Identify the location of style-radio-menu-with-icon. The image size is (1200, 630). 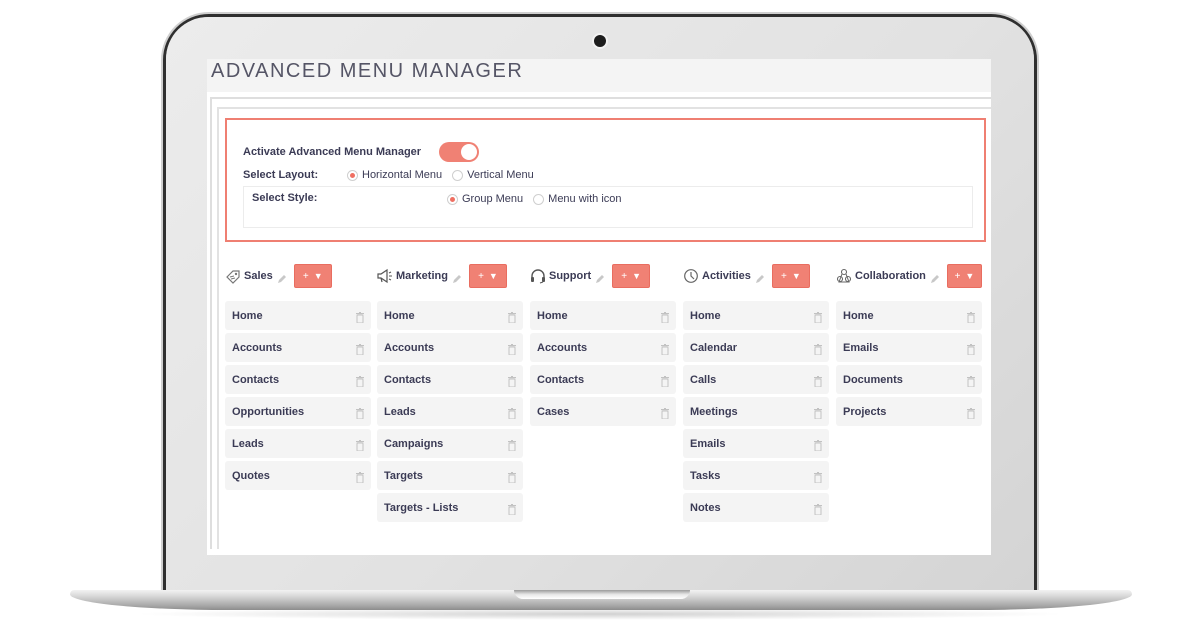
(539, 199).